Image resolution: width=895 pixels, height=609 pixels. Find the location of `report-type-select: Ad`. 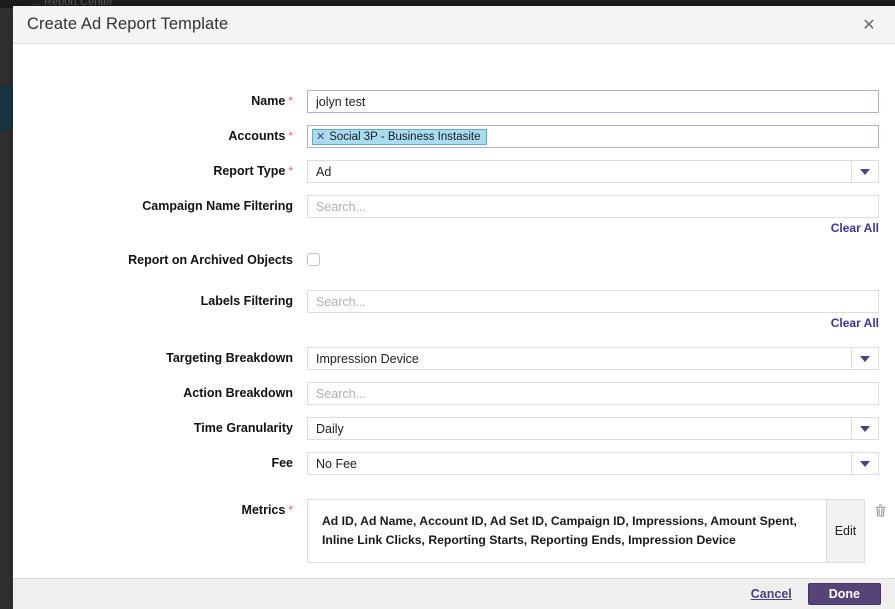

report-type-select: Ad is located at coordinates (593, 171).